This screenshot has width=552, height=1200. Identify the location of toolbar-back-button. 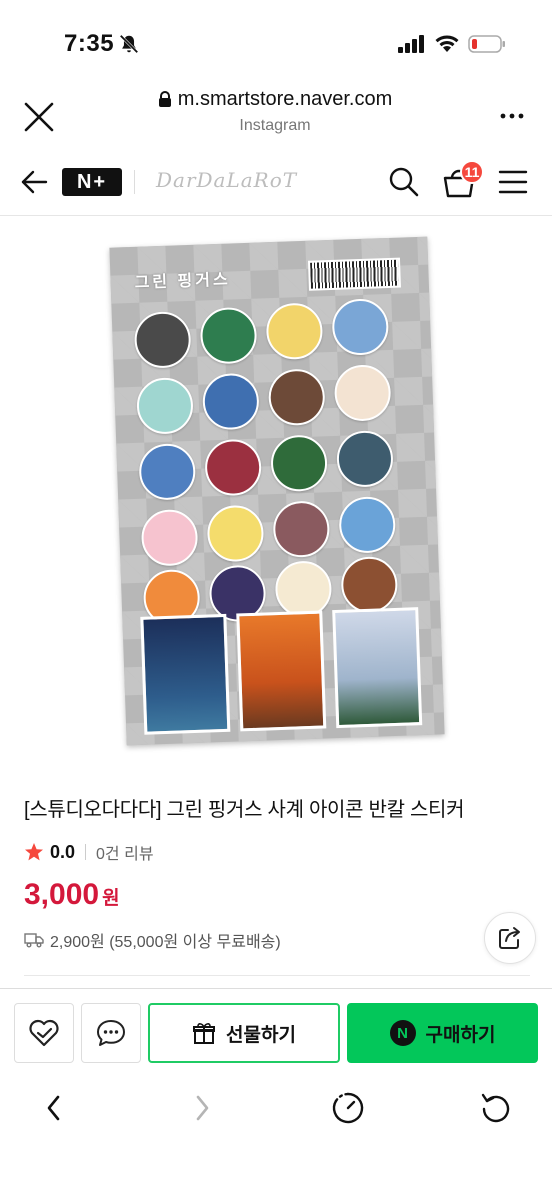
(54, 1108).